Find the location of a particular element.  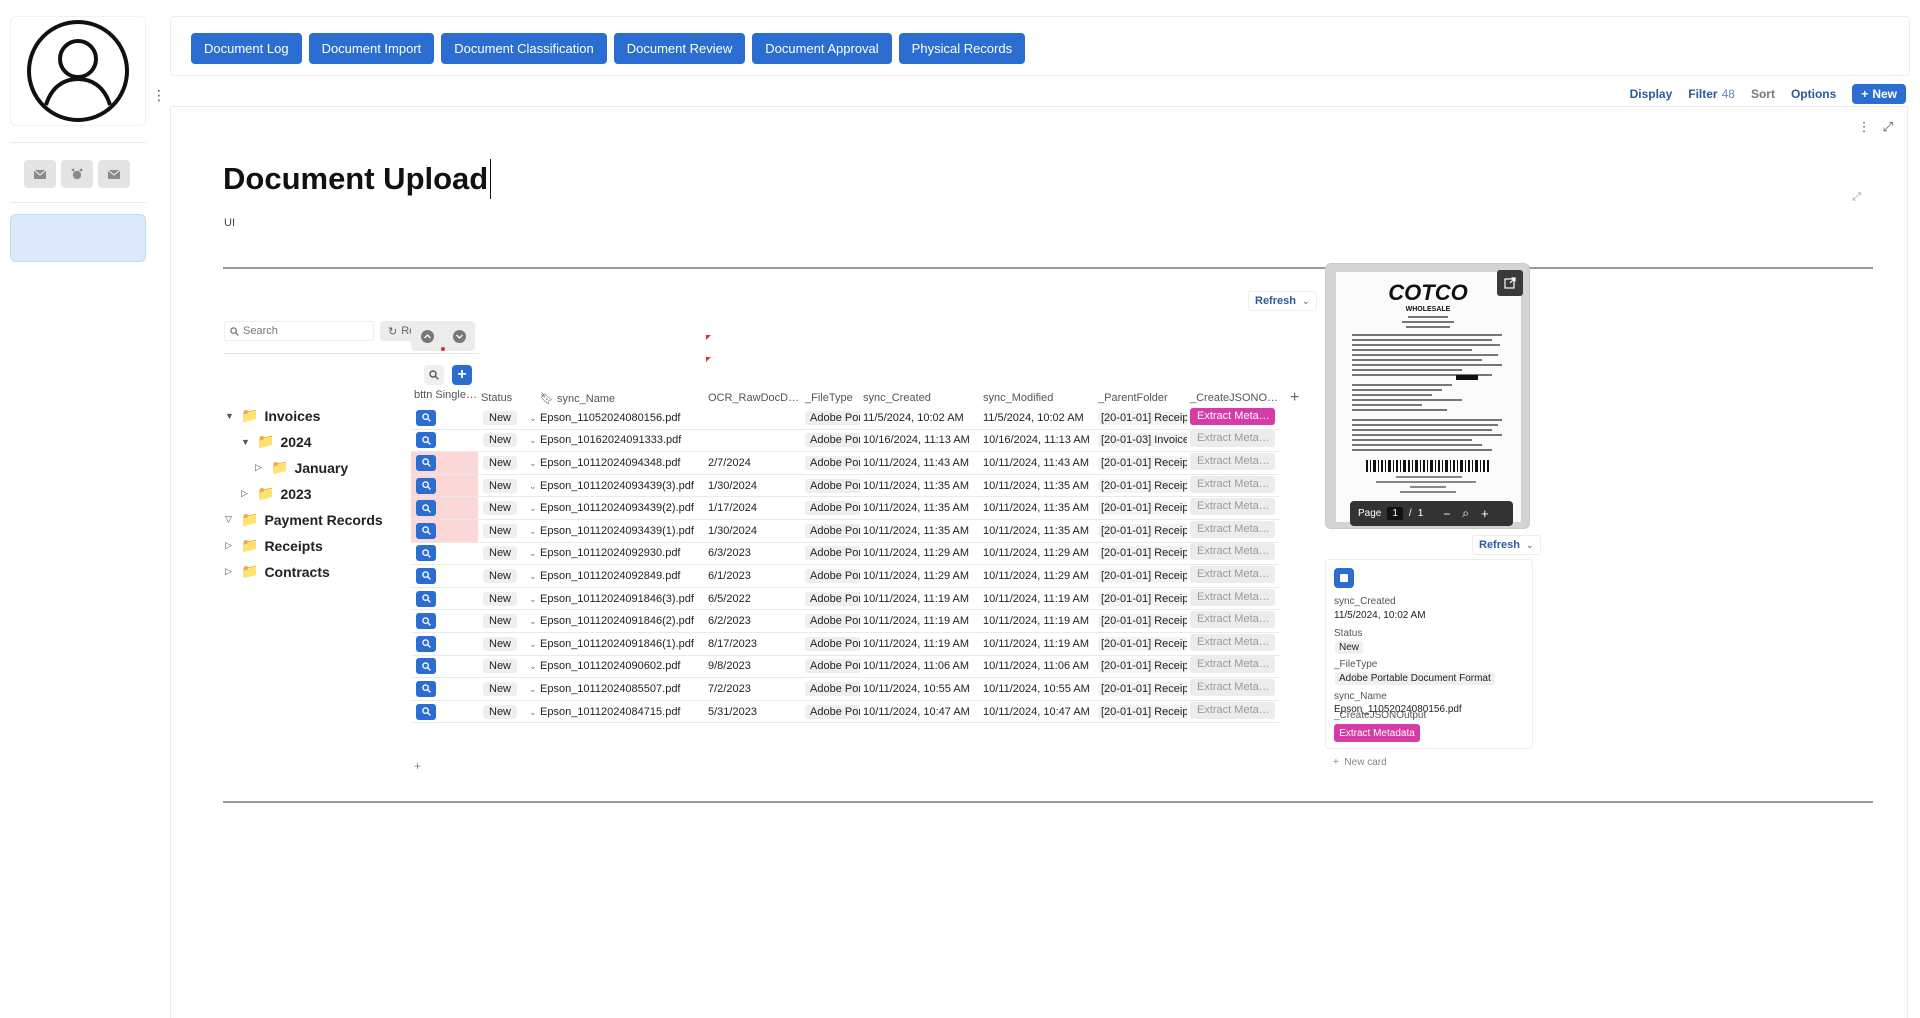

caret-down-icon: ▽ is located at coordinates (230, 519).